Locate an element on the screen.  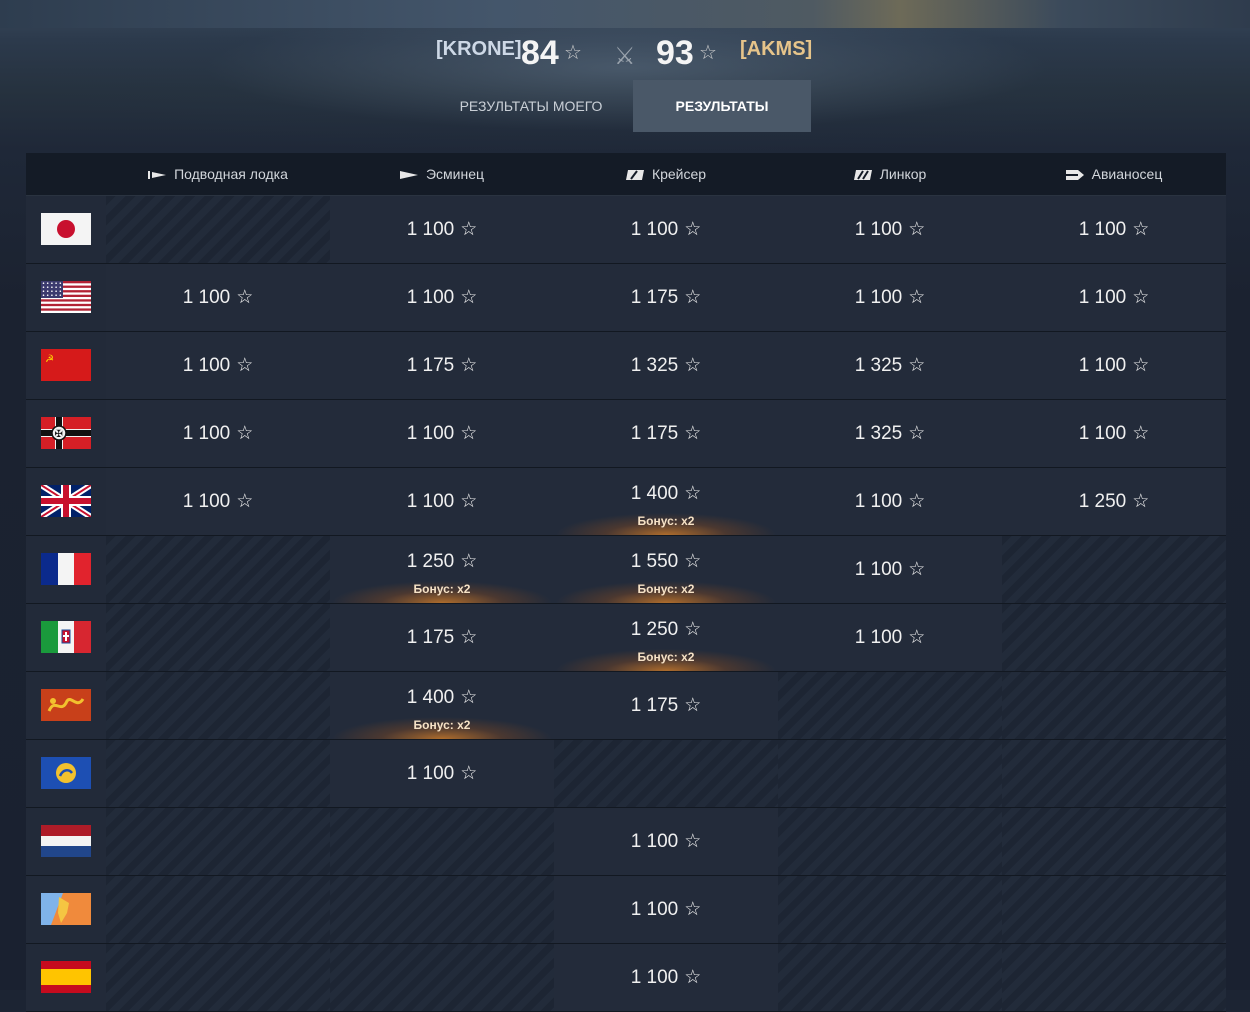
table-row: 1 100 ☆ 1 100 ☆ 1 175 ☆ 1 100 ☆ 1 100 ☆ is located at coordinates (626, 298).